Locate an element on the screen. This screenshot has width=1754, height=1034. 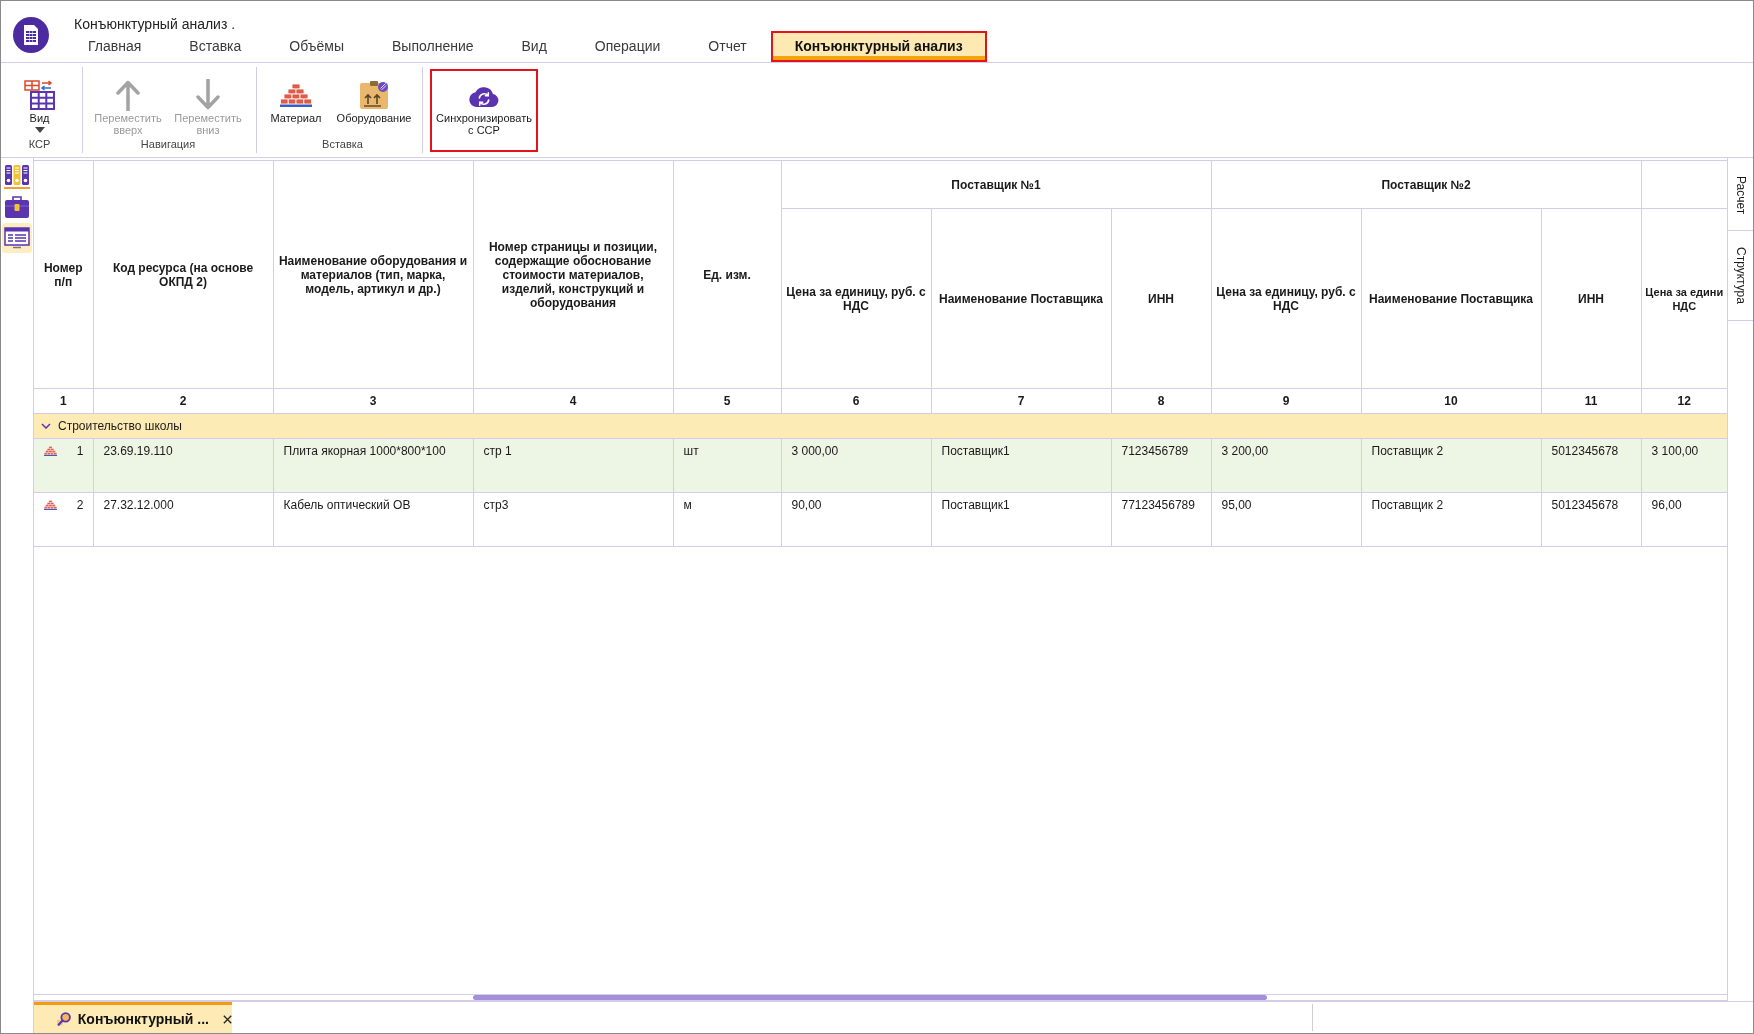
column-number: 10 is located at coordinates (1451, 401).